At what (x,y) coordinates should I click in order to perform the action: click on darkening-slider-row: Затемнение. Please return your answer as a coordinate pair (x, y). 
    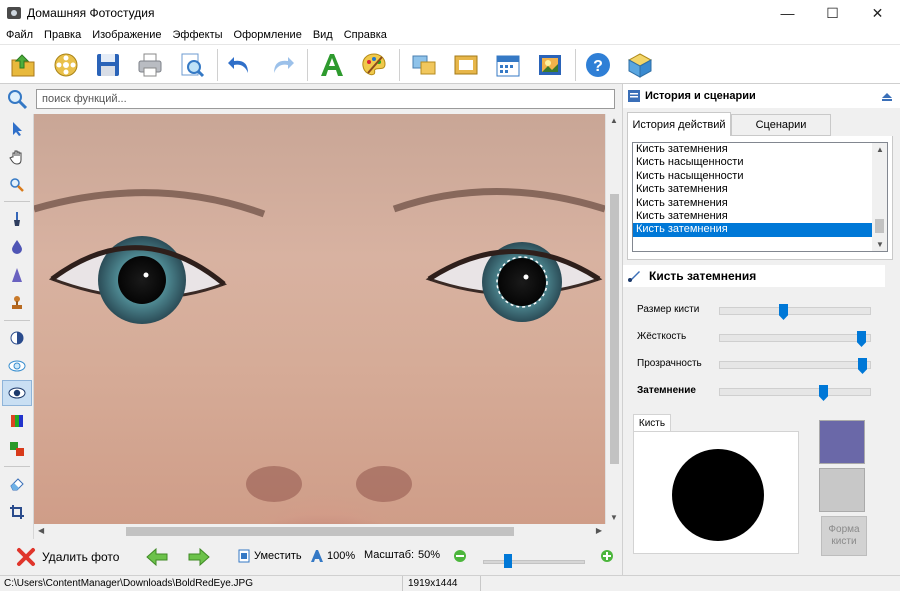
    Looking at the image, I should click on (762, 392).